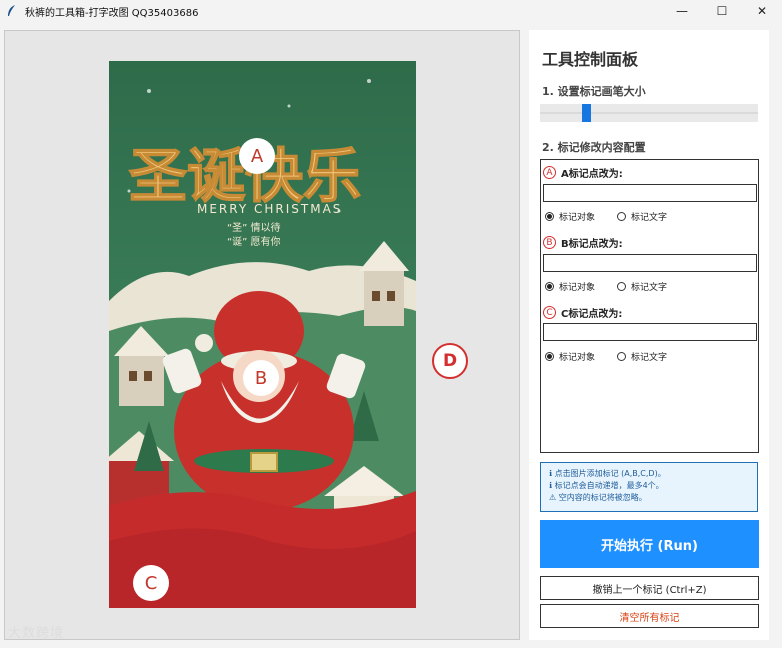  Describe the element at coordinates (592, 314) in the screenshot. I see `group-c-label: C标记点改为:` at that location.